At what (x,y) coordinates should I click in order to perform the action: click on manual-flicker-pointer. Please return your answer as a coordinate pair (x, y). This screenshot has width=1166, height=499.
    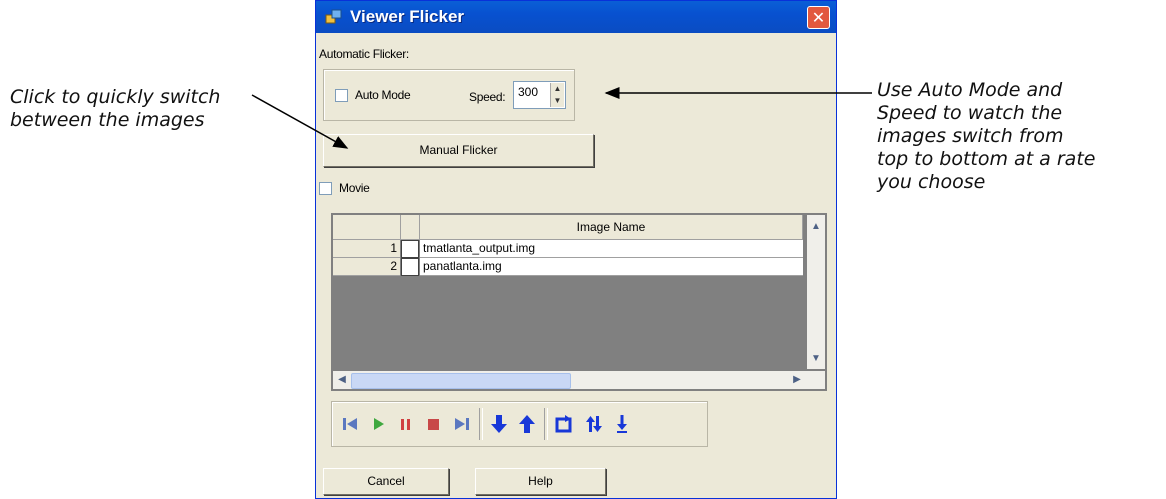
    Looking at the image, I should click on (300, 121).